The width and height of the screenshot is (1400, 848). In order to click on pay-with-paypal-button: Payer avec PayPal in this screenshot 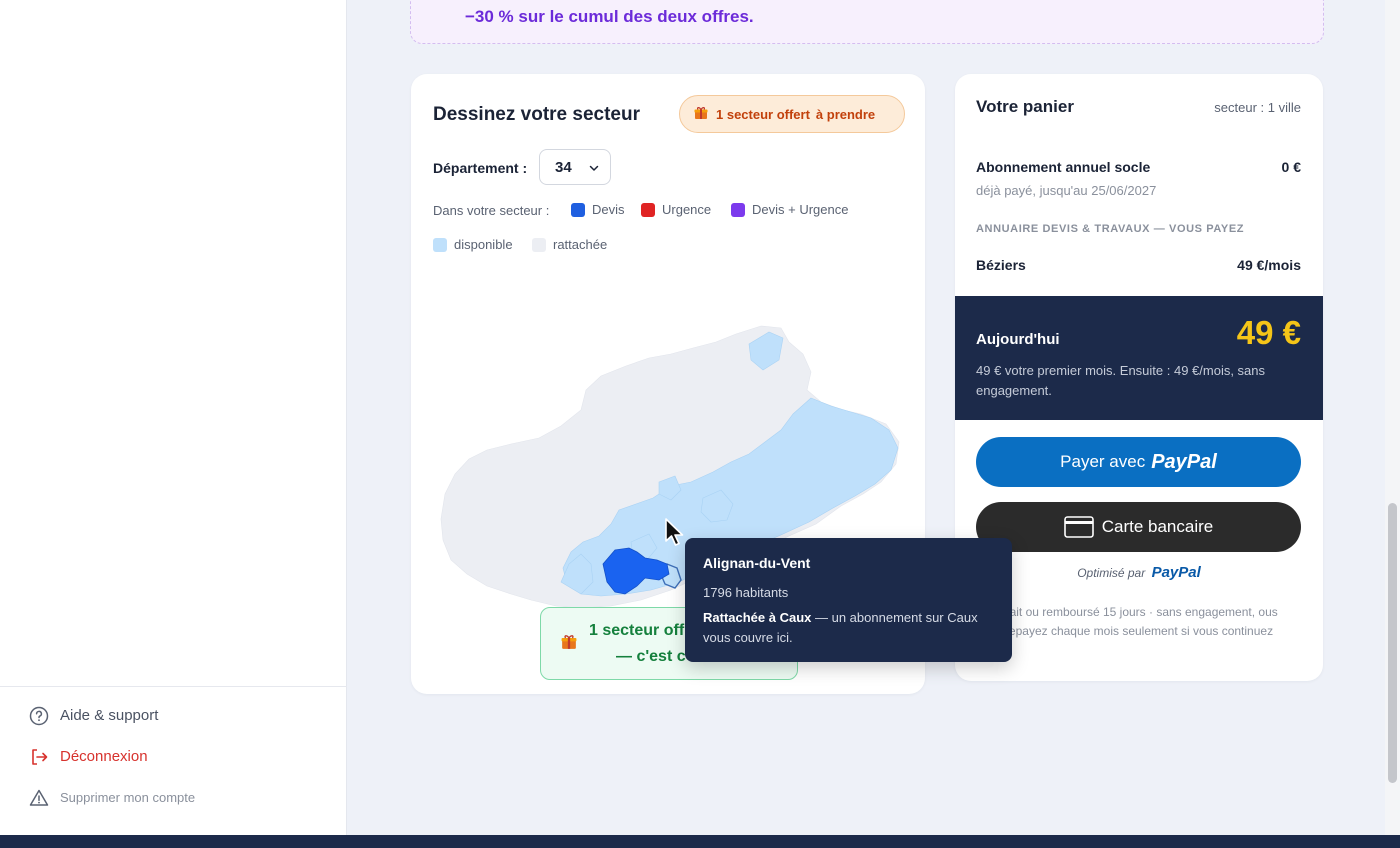, I will do `click(1138, 462)`.